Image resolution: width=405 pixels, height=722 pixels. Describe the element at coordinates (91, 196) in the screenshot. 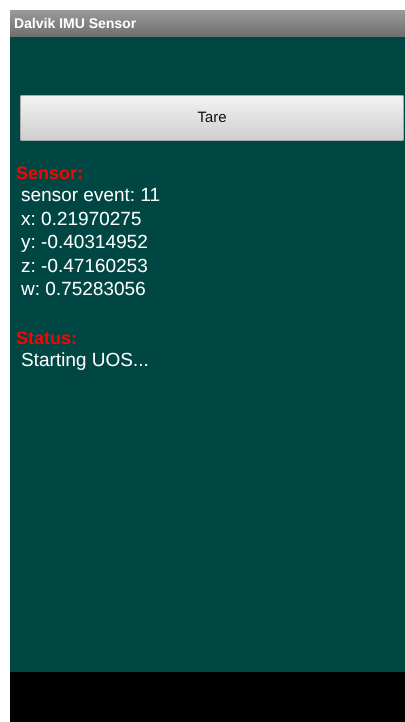

I see `sensor-line: sensor event: 11` at that location.